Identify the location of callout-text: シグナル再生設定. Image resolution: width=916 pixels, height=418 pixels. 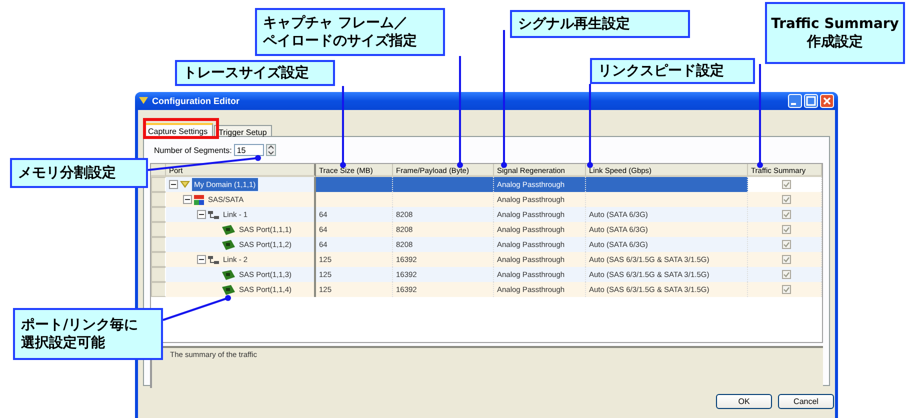
(574, 24).